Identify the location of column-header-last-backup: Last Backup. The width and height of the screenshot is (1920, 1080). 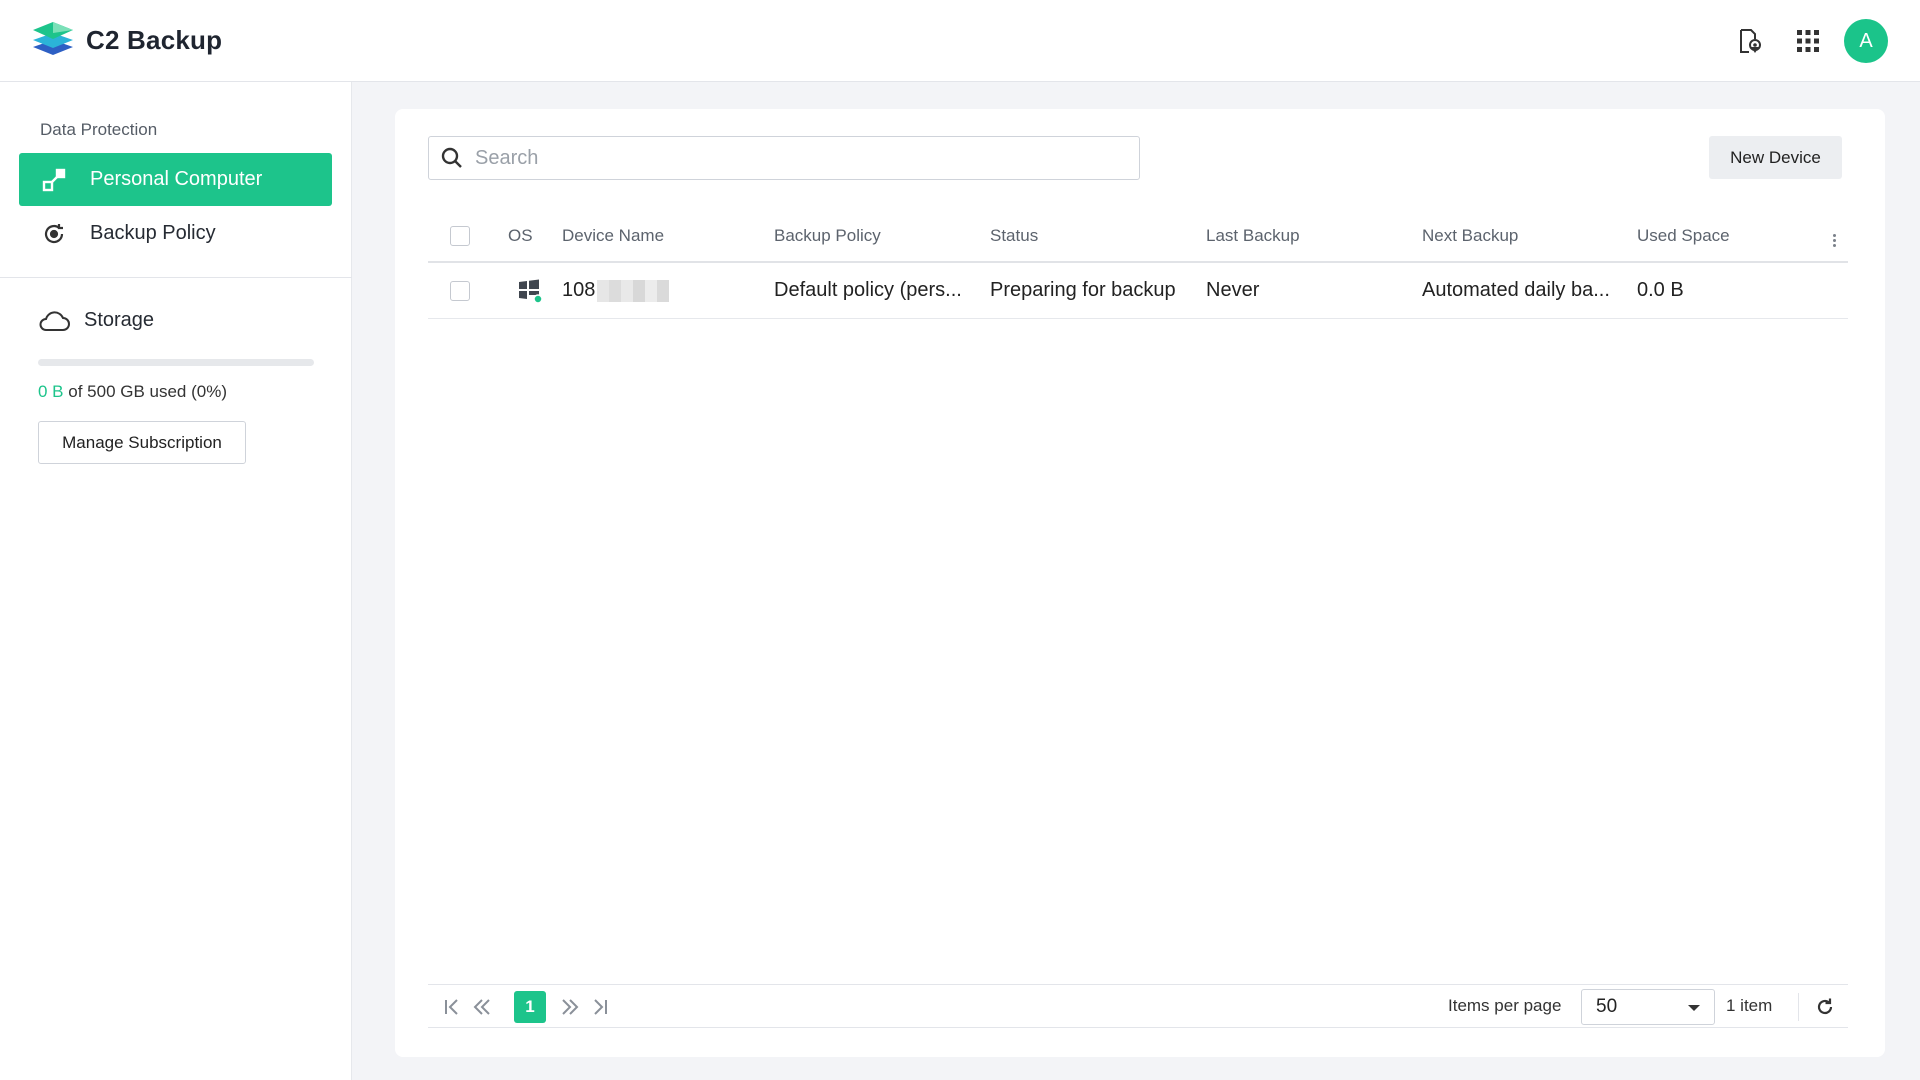
(1253, 235).